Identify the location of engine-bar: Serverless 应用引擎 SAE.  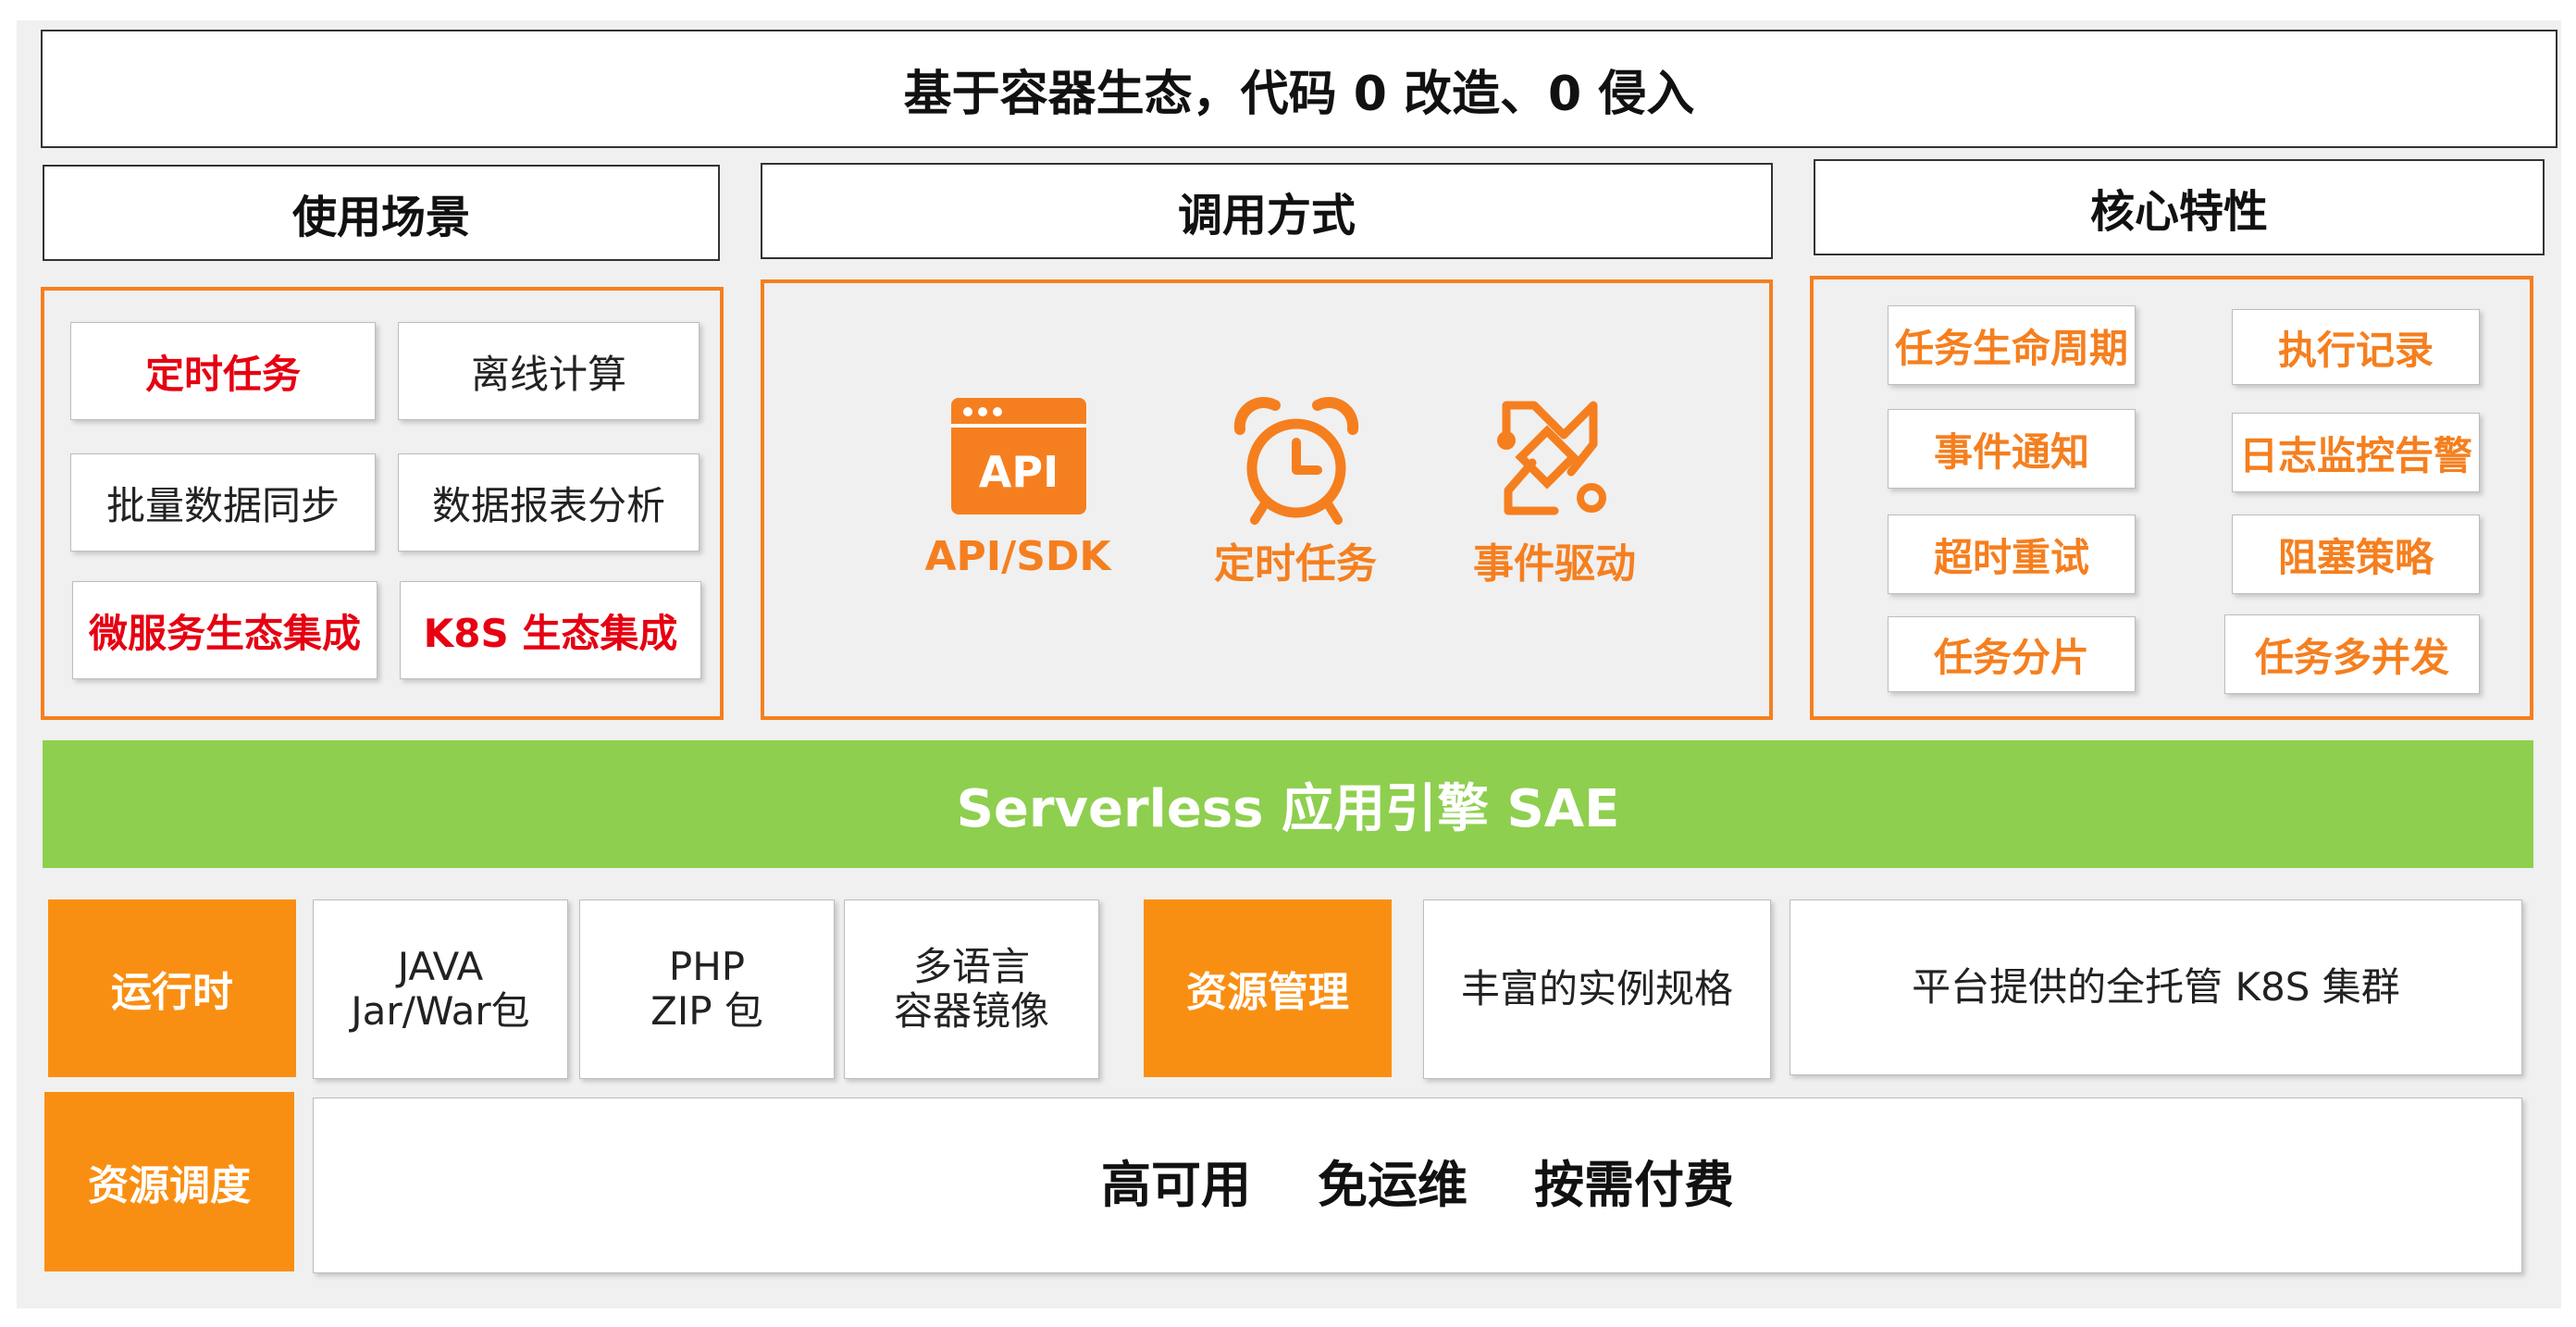
(1288, 804).